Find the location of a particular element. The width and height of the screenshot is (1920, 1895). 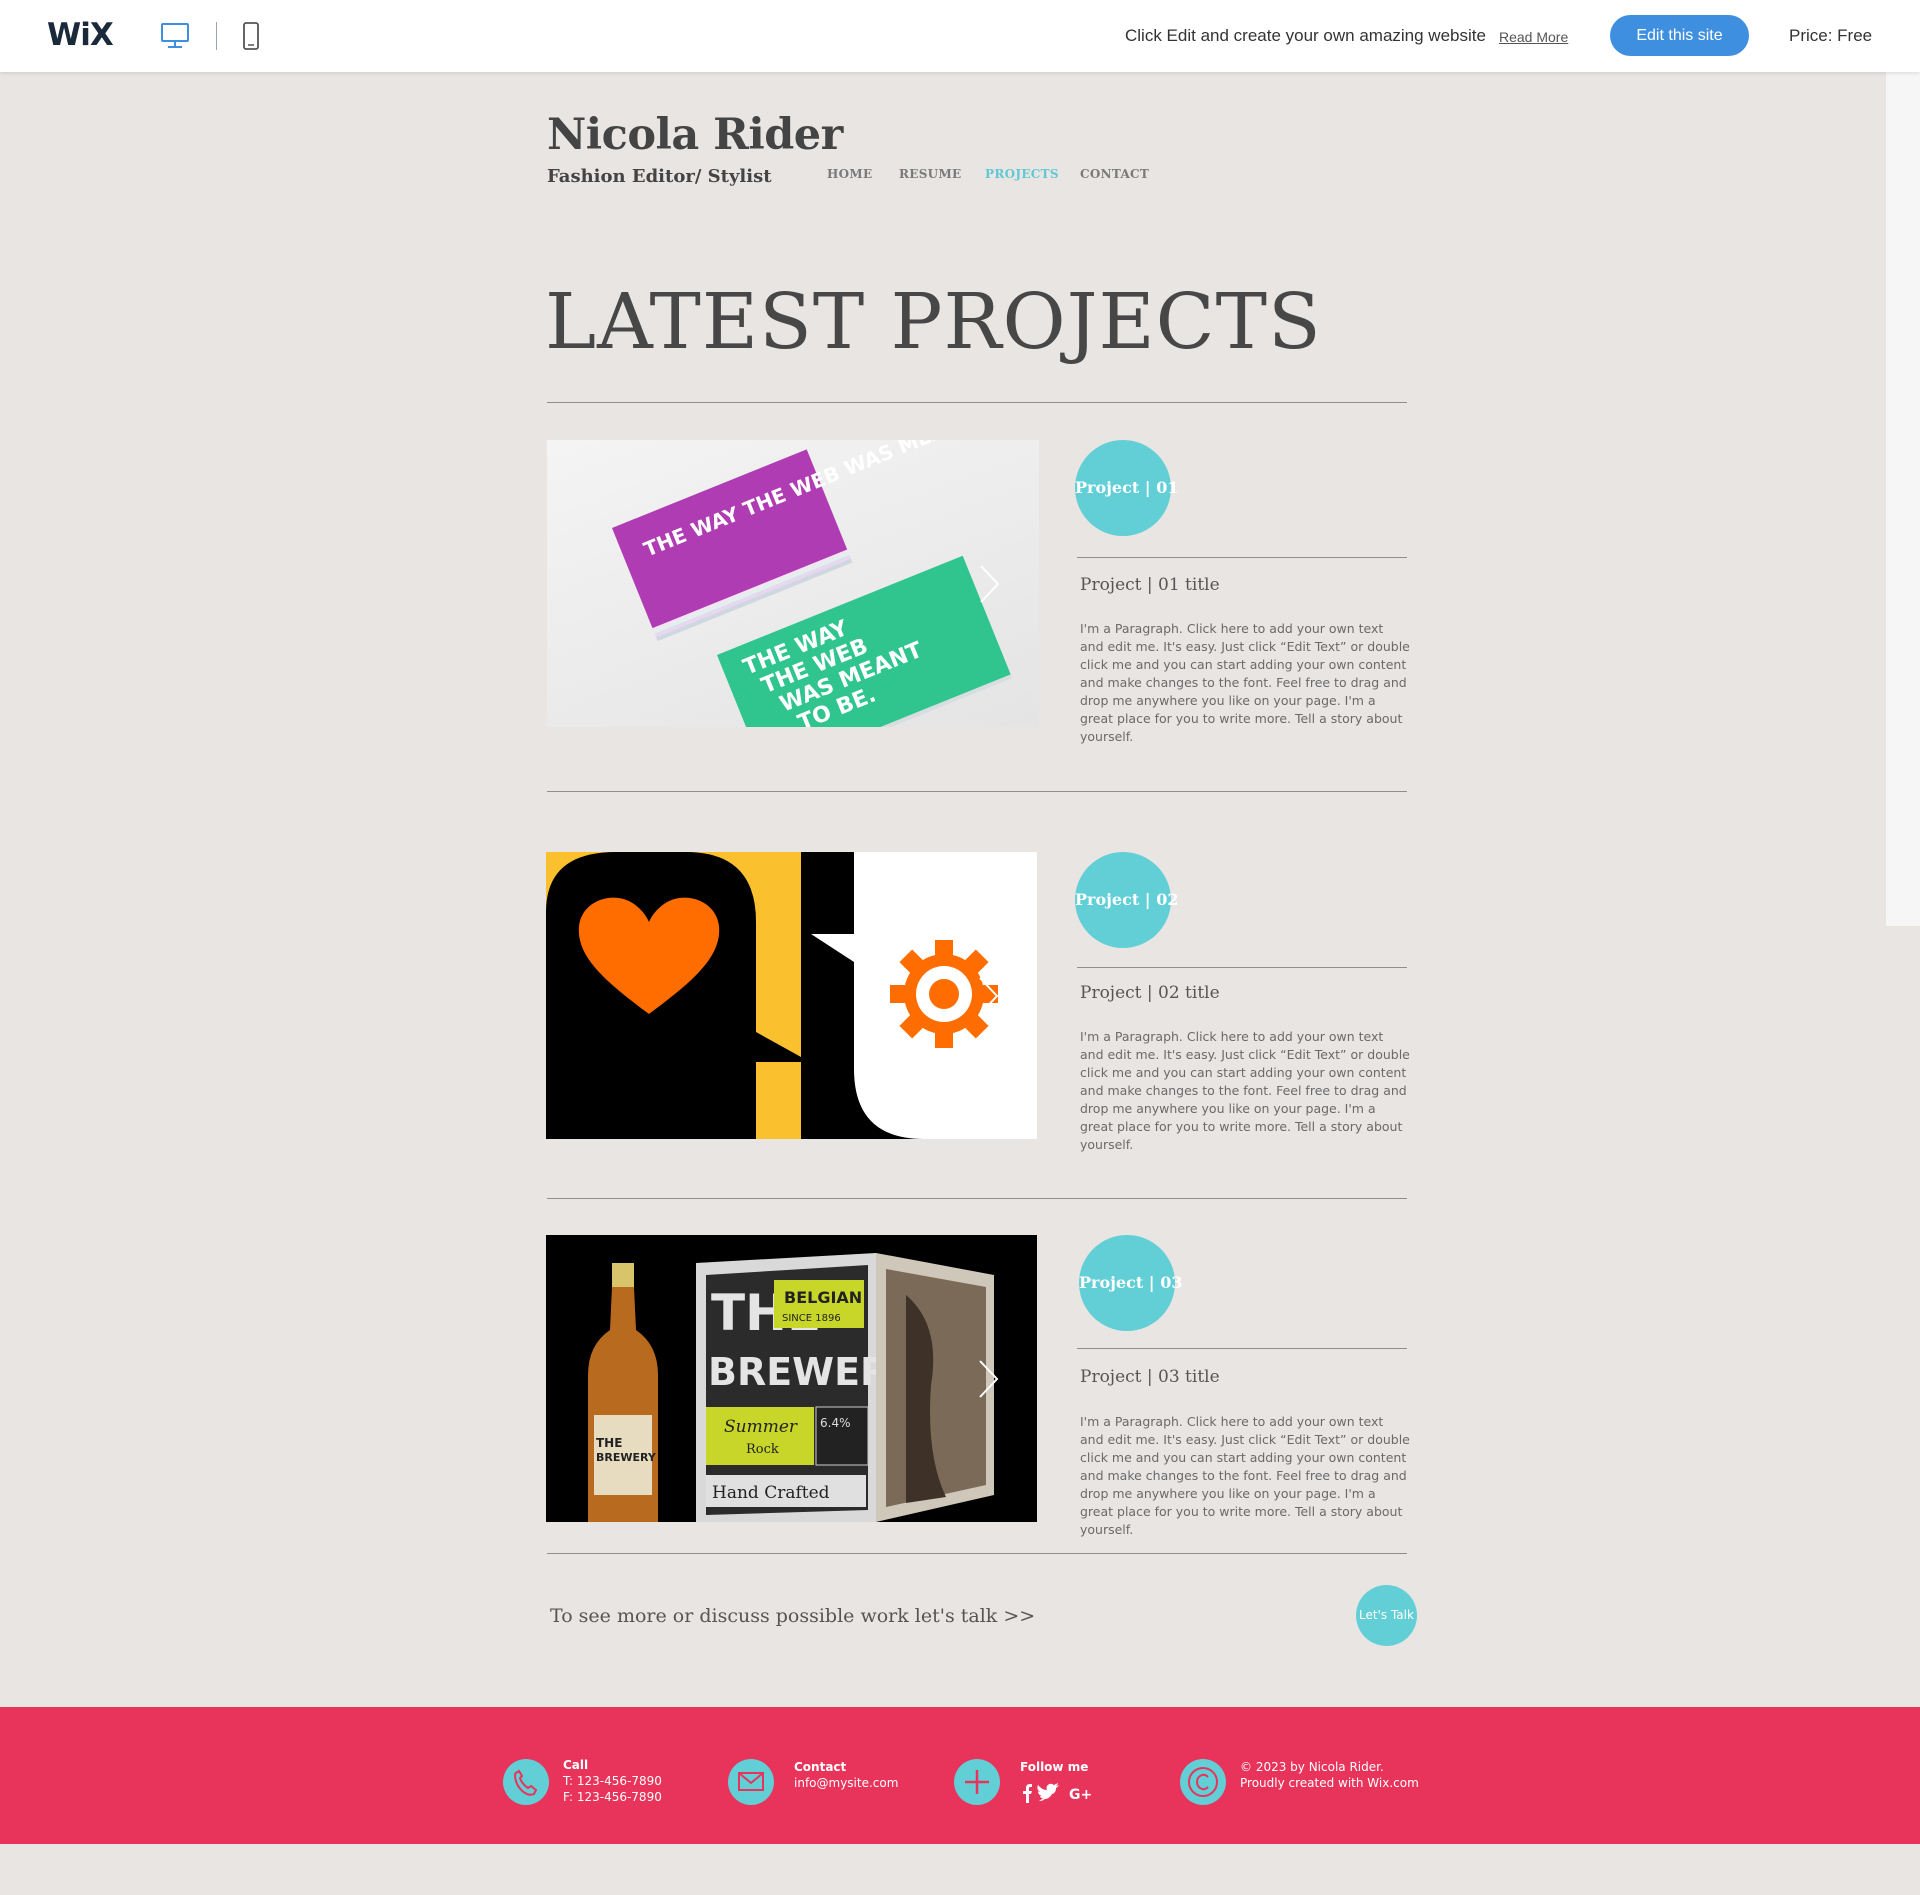

scrollbar-track is located at coordinates (1903, 499).